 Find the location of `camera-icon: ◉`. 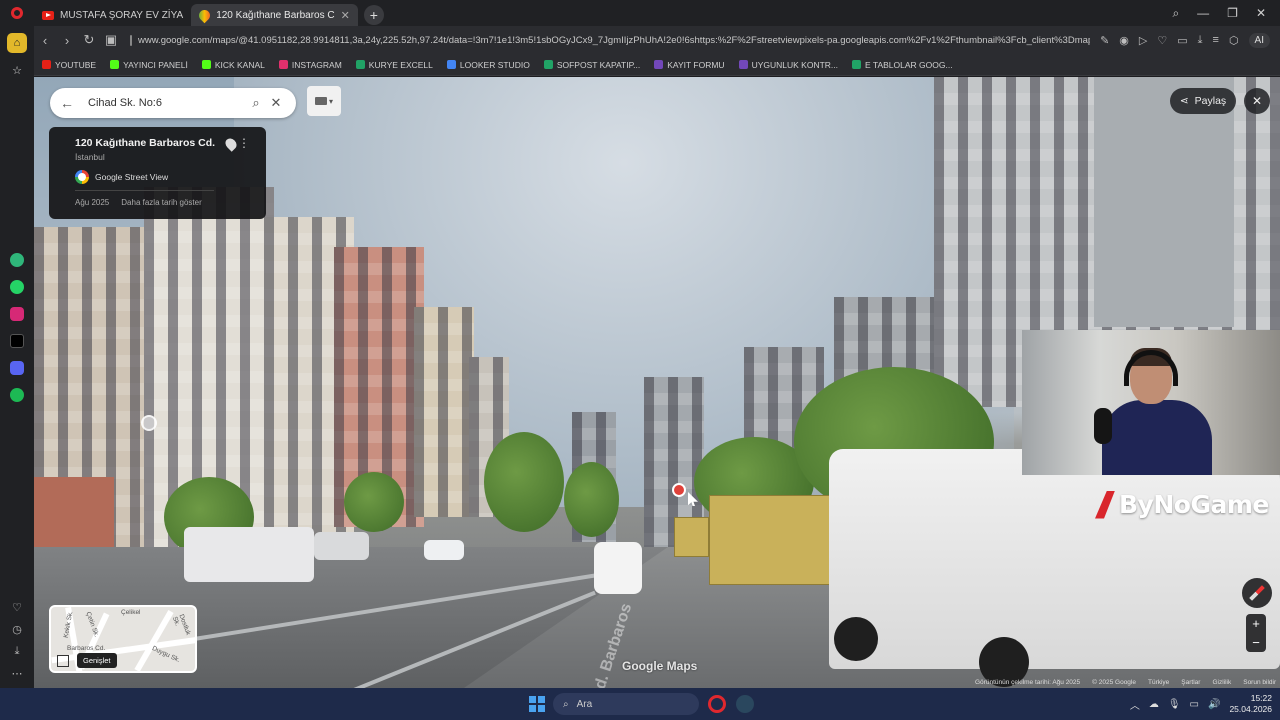

camera-icon: ◉ is located at coordinates (1124, 40).